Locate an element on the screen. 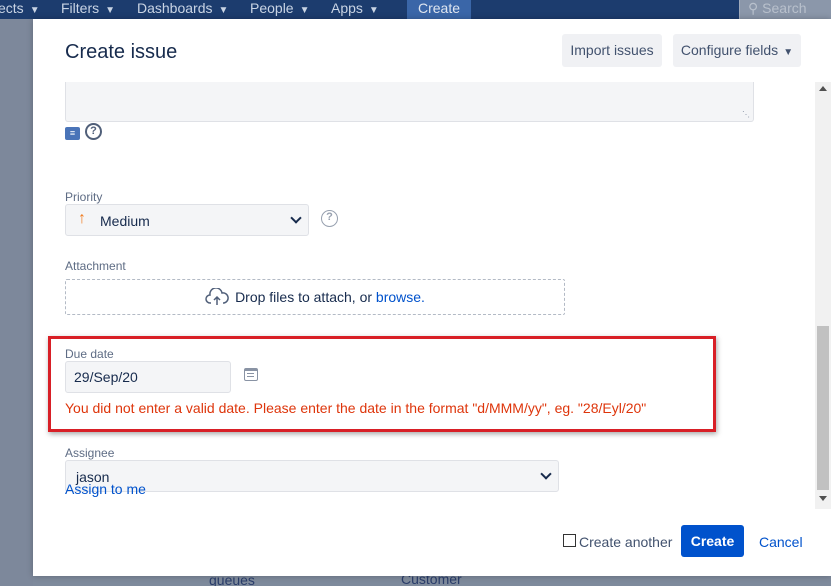 The height and width of the screenshot is (586, 831). cloud-upload-icon is located at coordinates (217, 296).